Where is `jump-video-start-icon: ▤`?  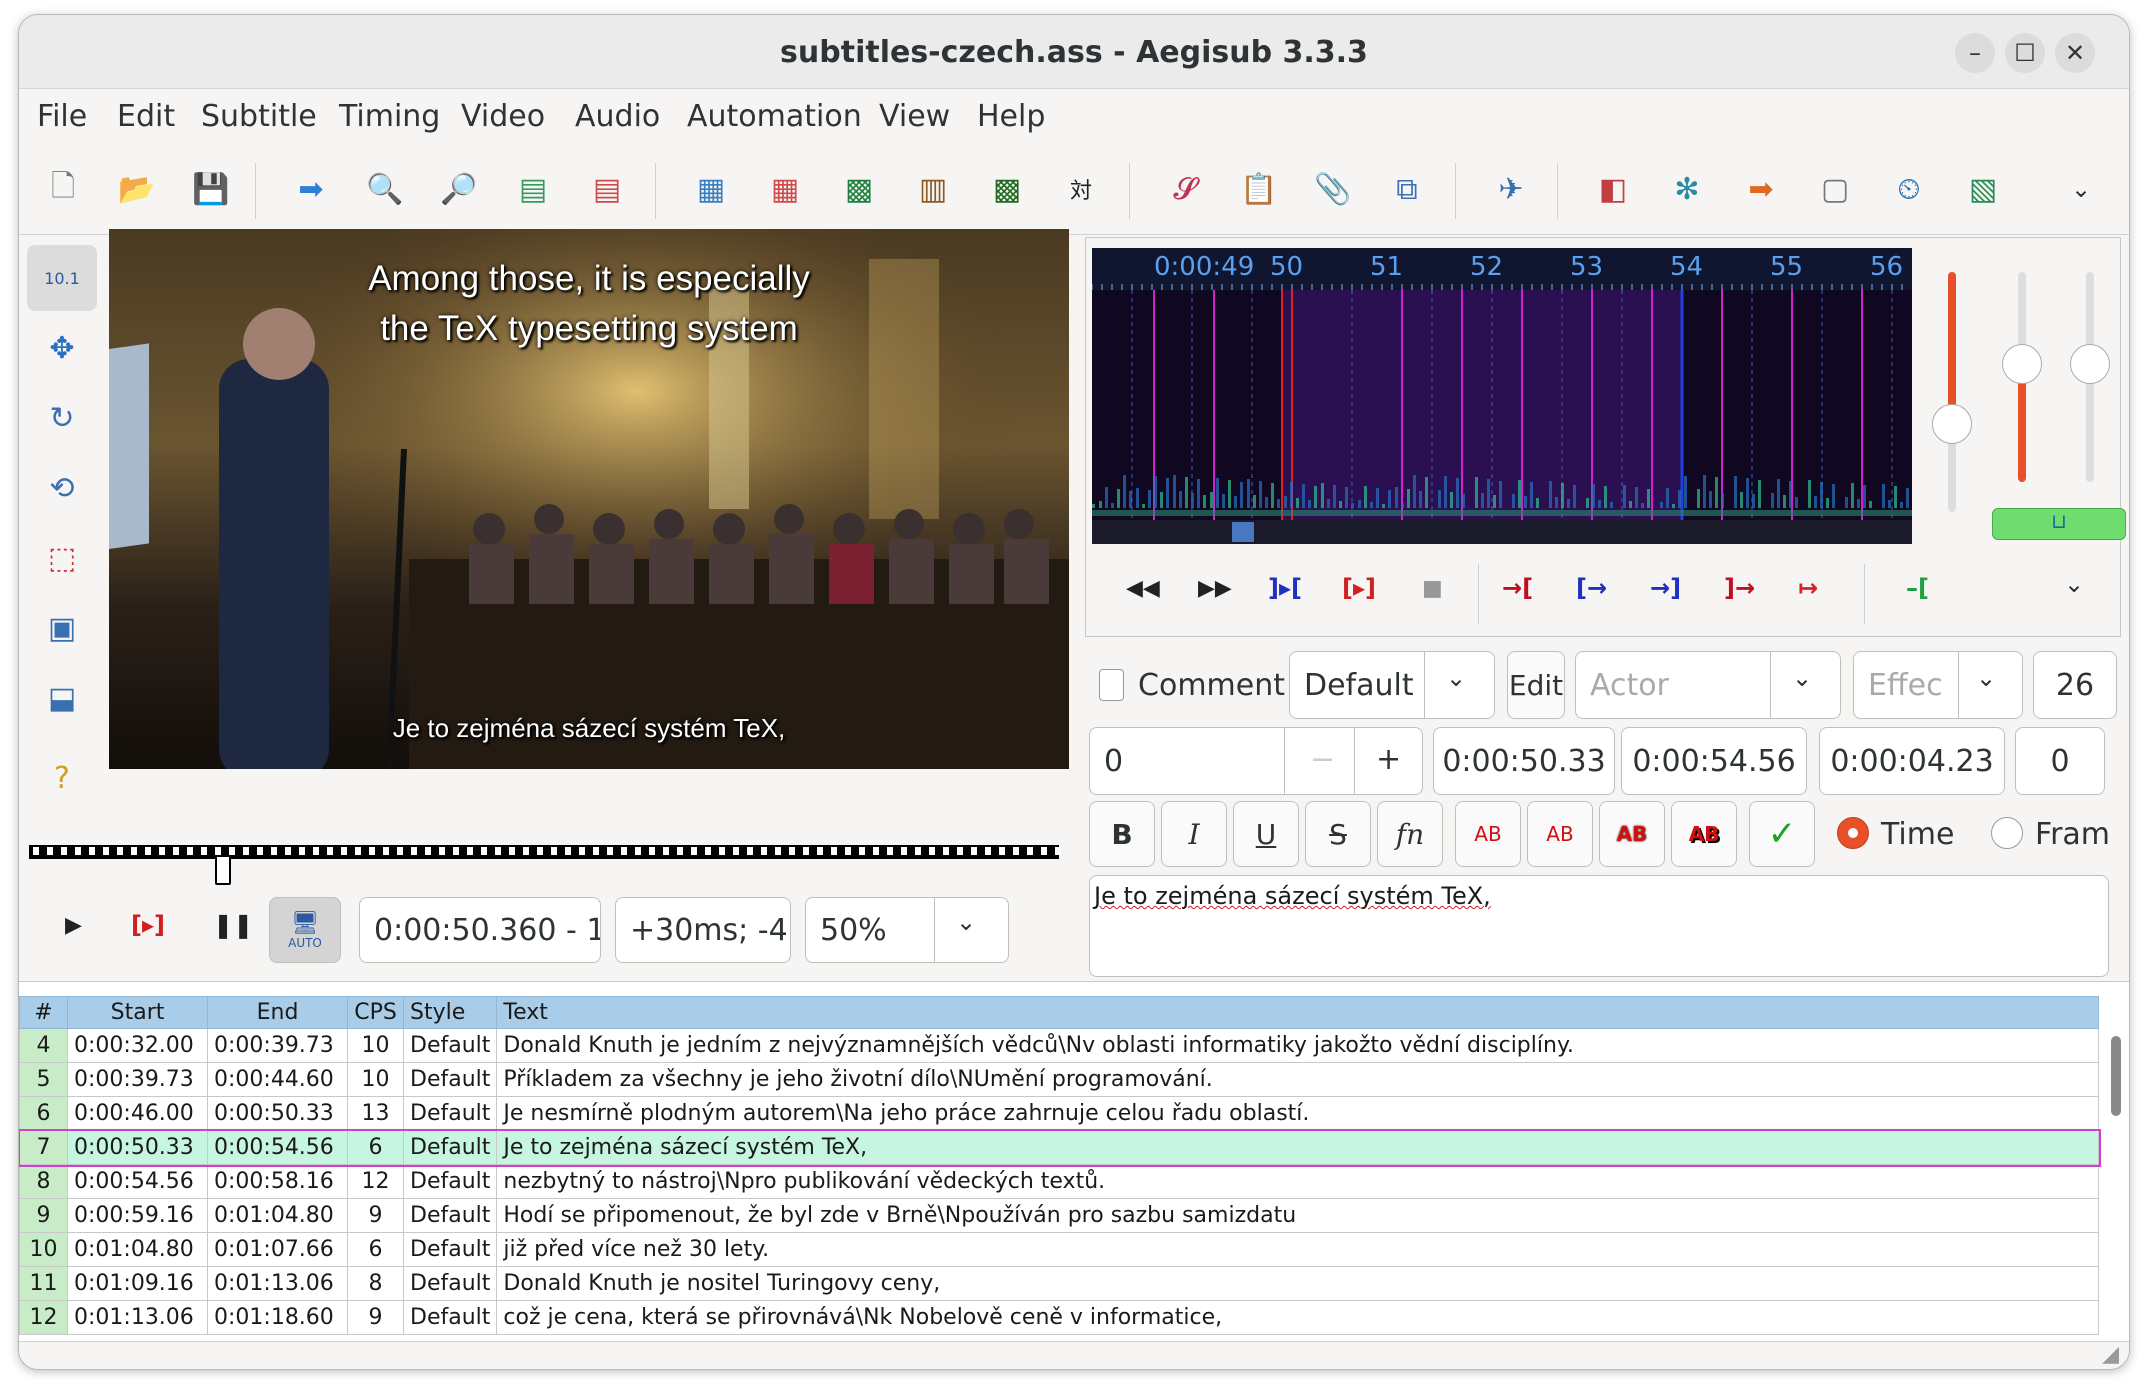
jump-video-start-icon: ▤ is located at coordinates (533, 189).